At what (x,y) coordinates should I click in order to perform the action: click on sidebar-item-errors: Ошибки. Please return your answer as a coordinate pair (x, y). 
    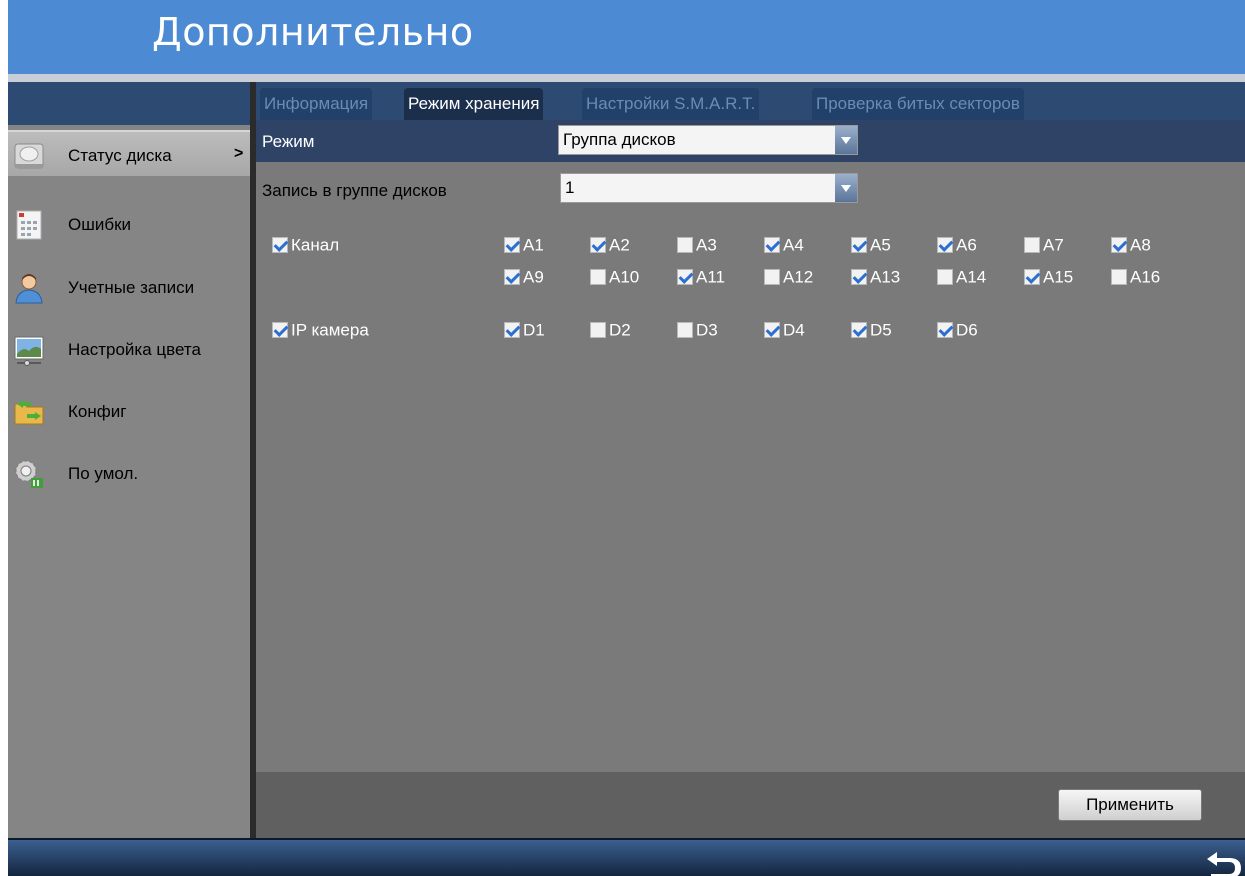
    Looking at the image, I should click on (129, 224).